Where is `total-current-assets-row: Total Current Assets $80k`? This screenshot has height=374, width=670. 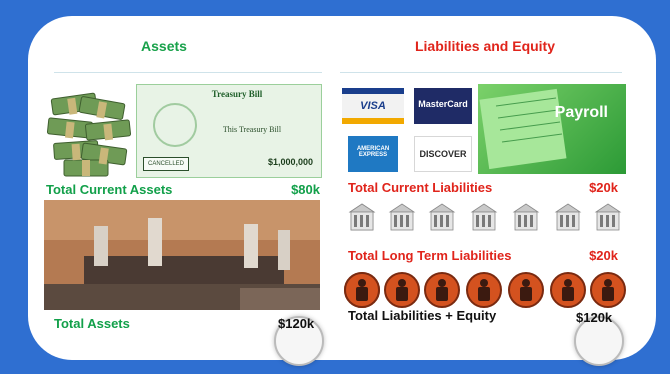 total-current-assets-row: Total Current Assets $80k is located at coordinates (183, 192).